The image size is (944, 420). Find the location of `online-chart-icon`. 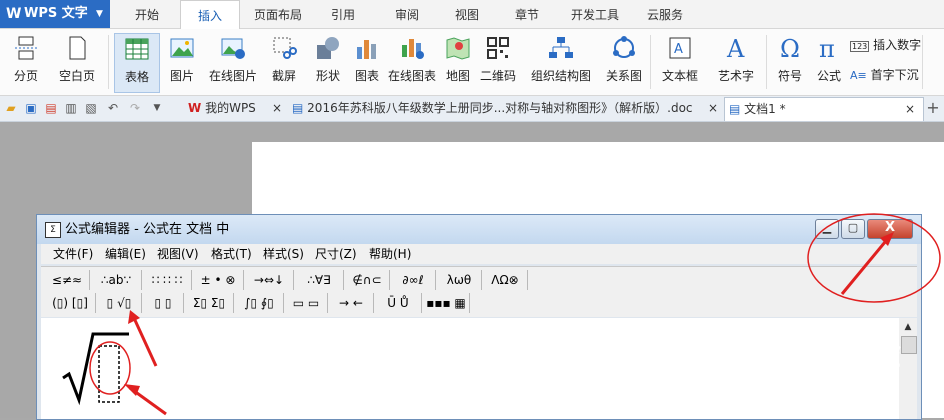

online-chart-icon is located at coordinates (413, 49).